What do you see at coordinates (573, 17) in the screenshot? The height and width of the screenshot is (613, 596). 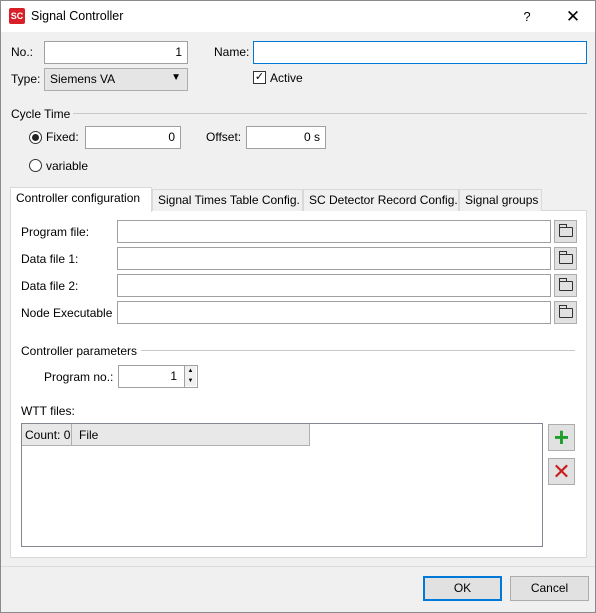 I see `close-button: ✕` at bounding box center [573, 17].